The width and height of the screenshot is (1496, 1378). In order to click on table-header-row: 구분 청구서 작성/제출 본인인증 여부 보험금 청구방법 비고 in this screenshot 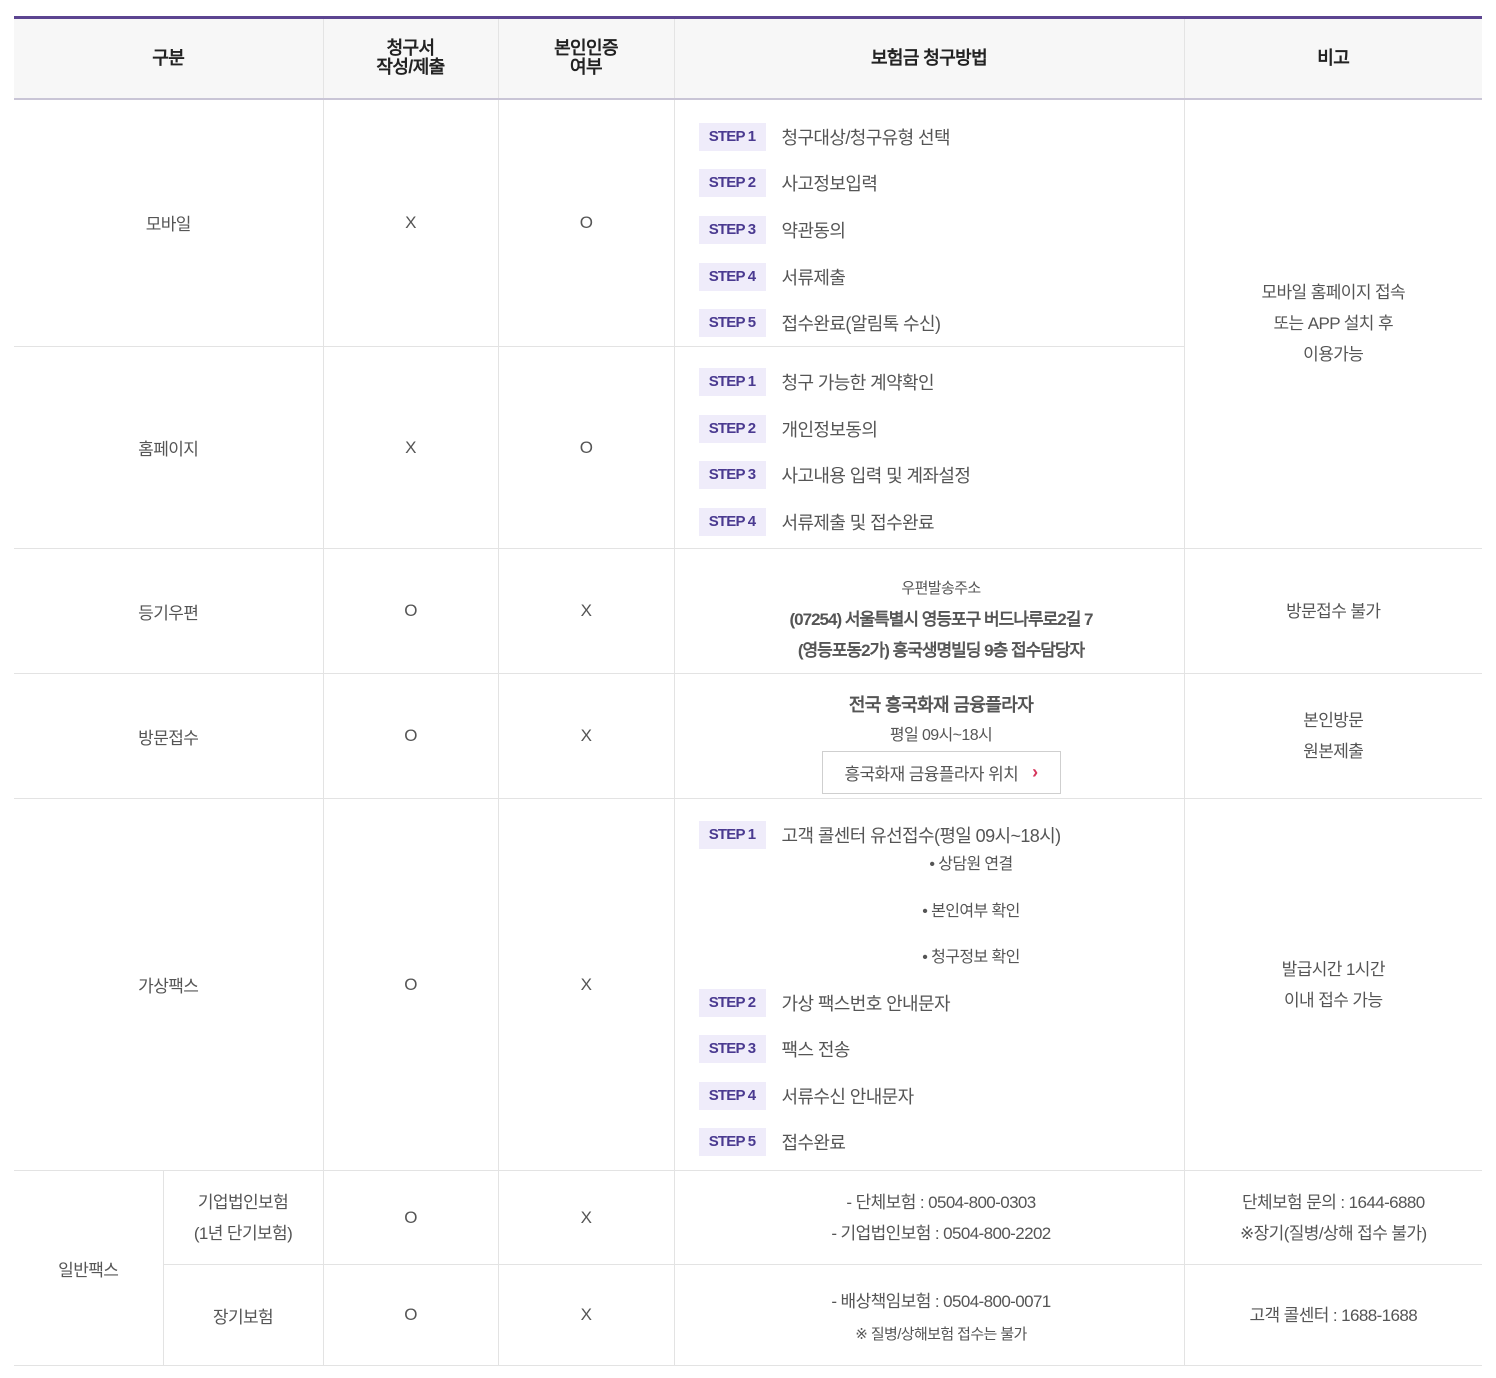, I will do `click(748, 58)`.